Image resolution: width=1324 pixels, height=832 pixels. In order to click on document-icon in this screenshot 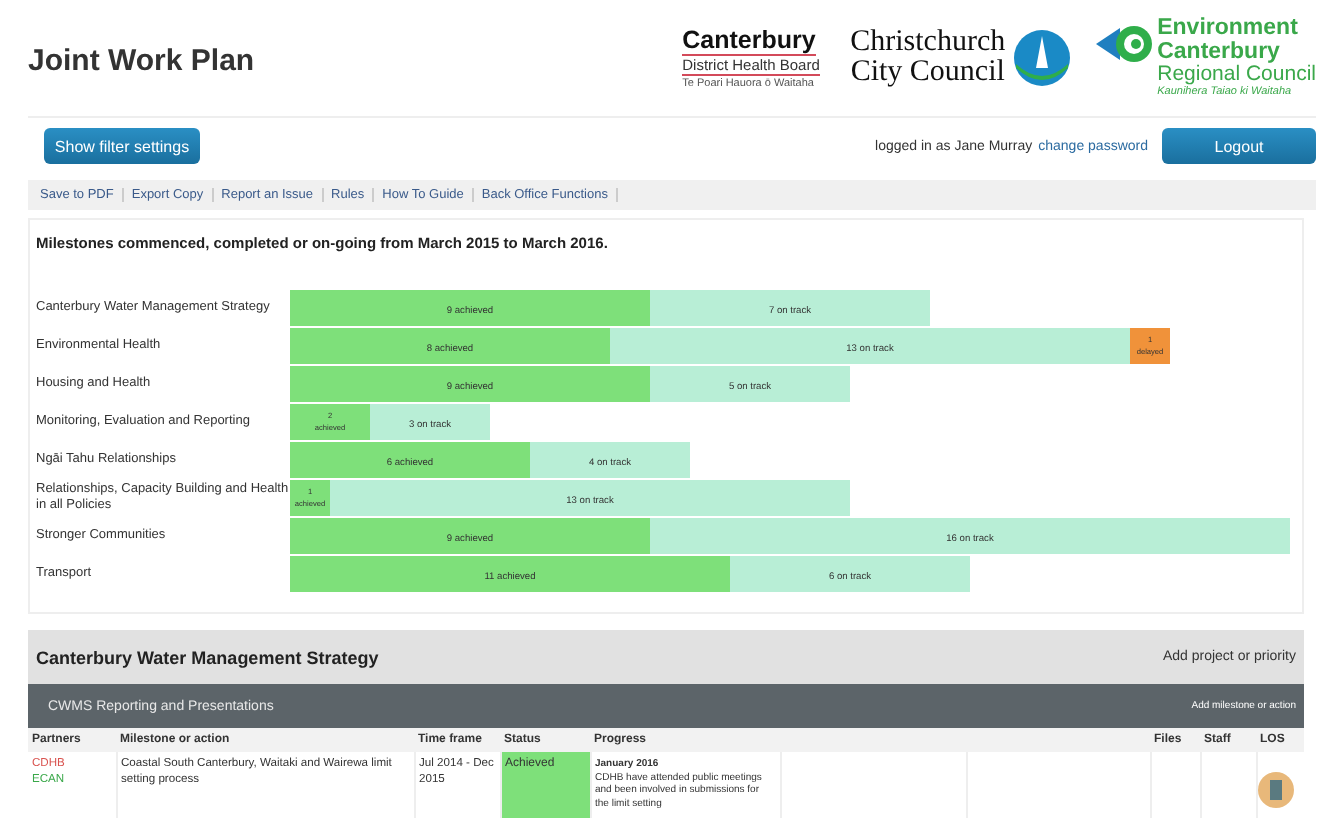, I will do `click(1275, 790)`.